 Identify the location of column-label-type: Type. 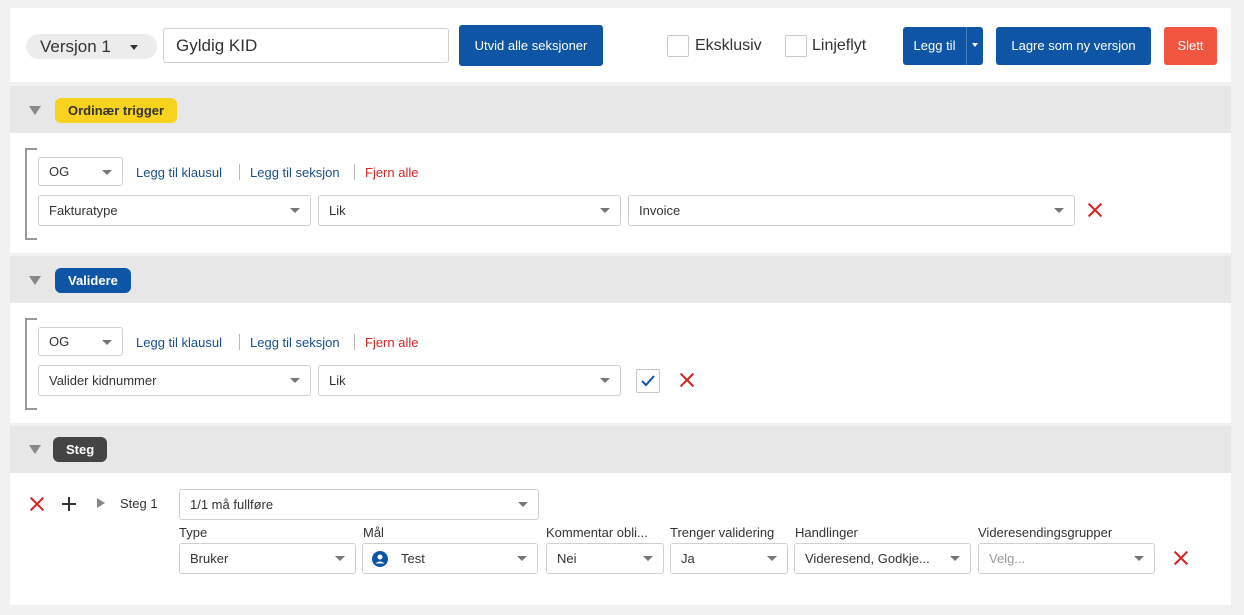
(193, 532).